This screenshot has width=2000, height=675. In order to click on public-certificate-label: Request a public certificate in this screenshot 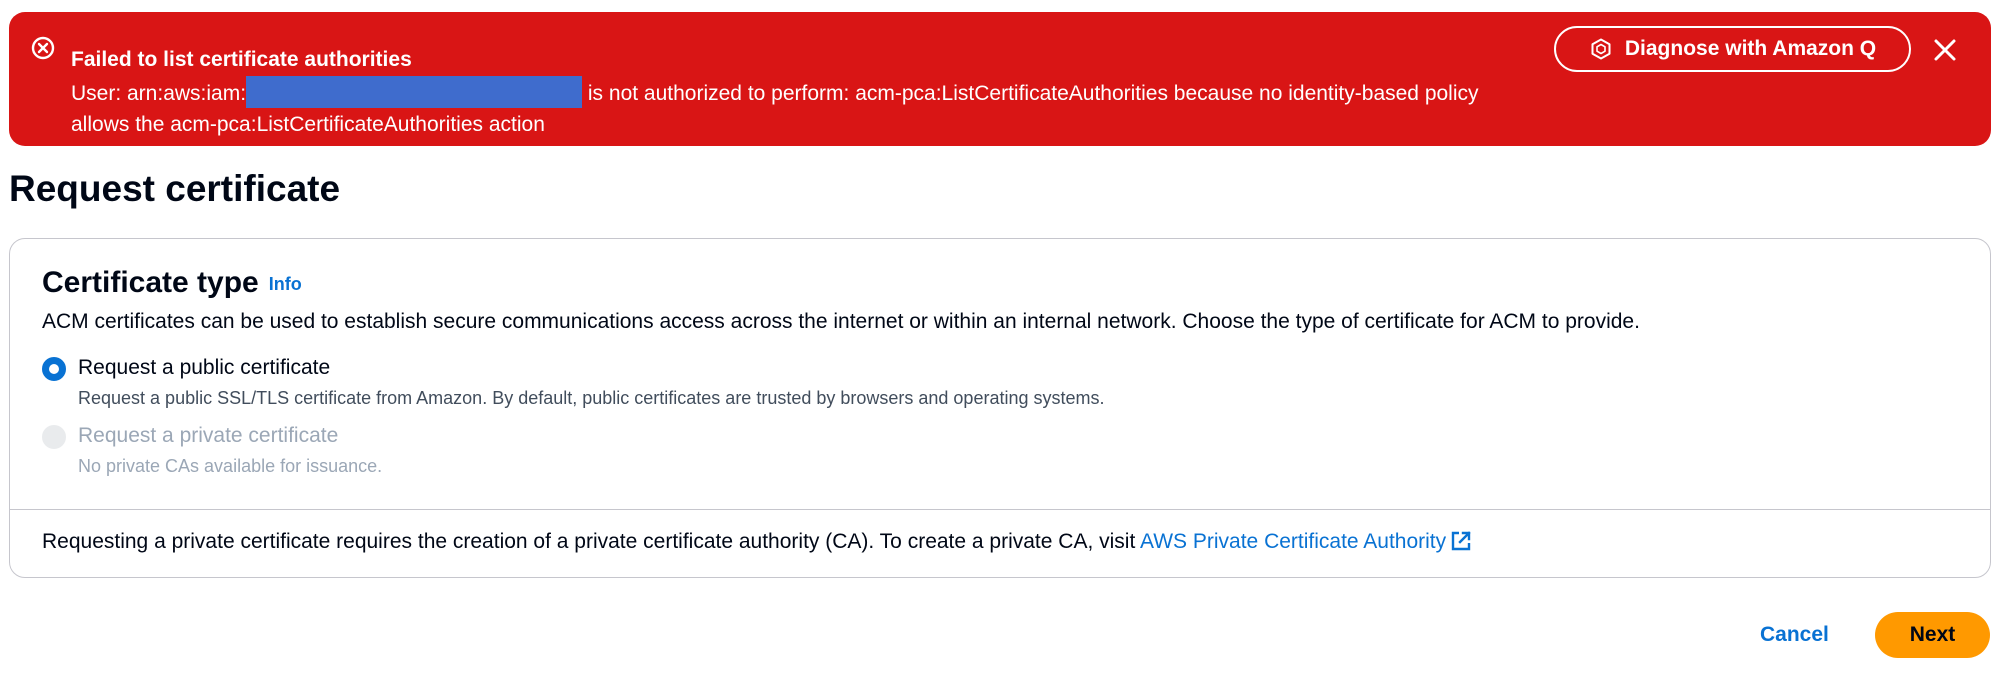, I will do `click(591, 368)`.